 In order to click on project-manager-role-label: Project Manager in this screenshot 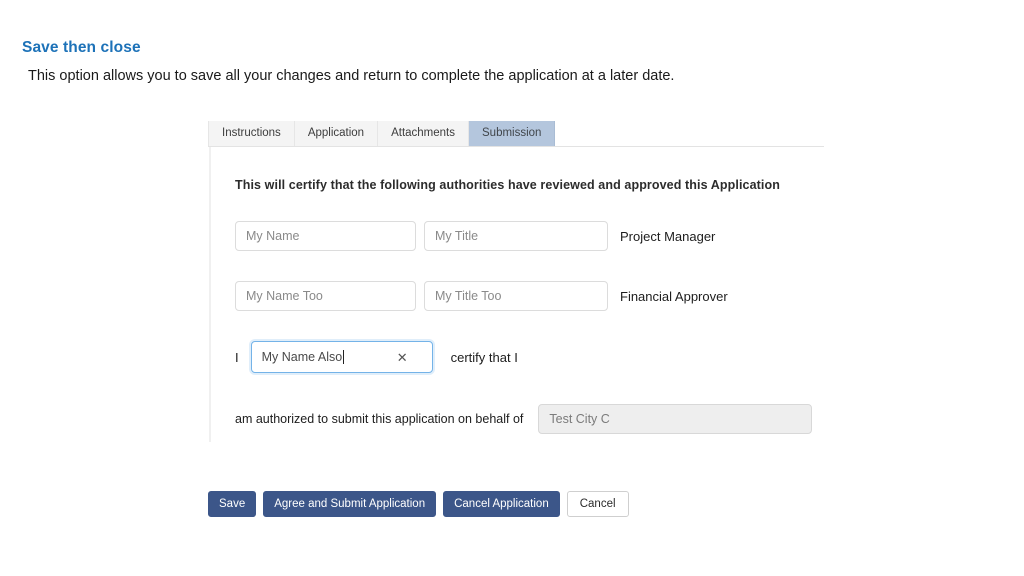, I will do `click(668, 236)`.